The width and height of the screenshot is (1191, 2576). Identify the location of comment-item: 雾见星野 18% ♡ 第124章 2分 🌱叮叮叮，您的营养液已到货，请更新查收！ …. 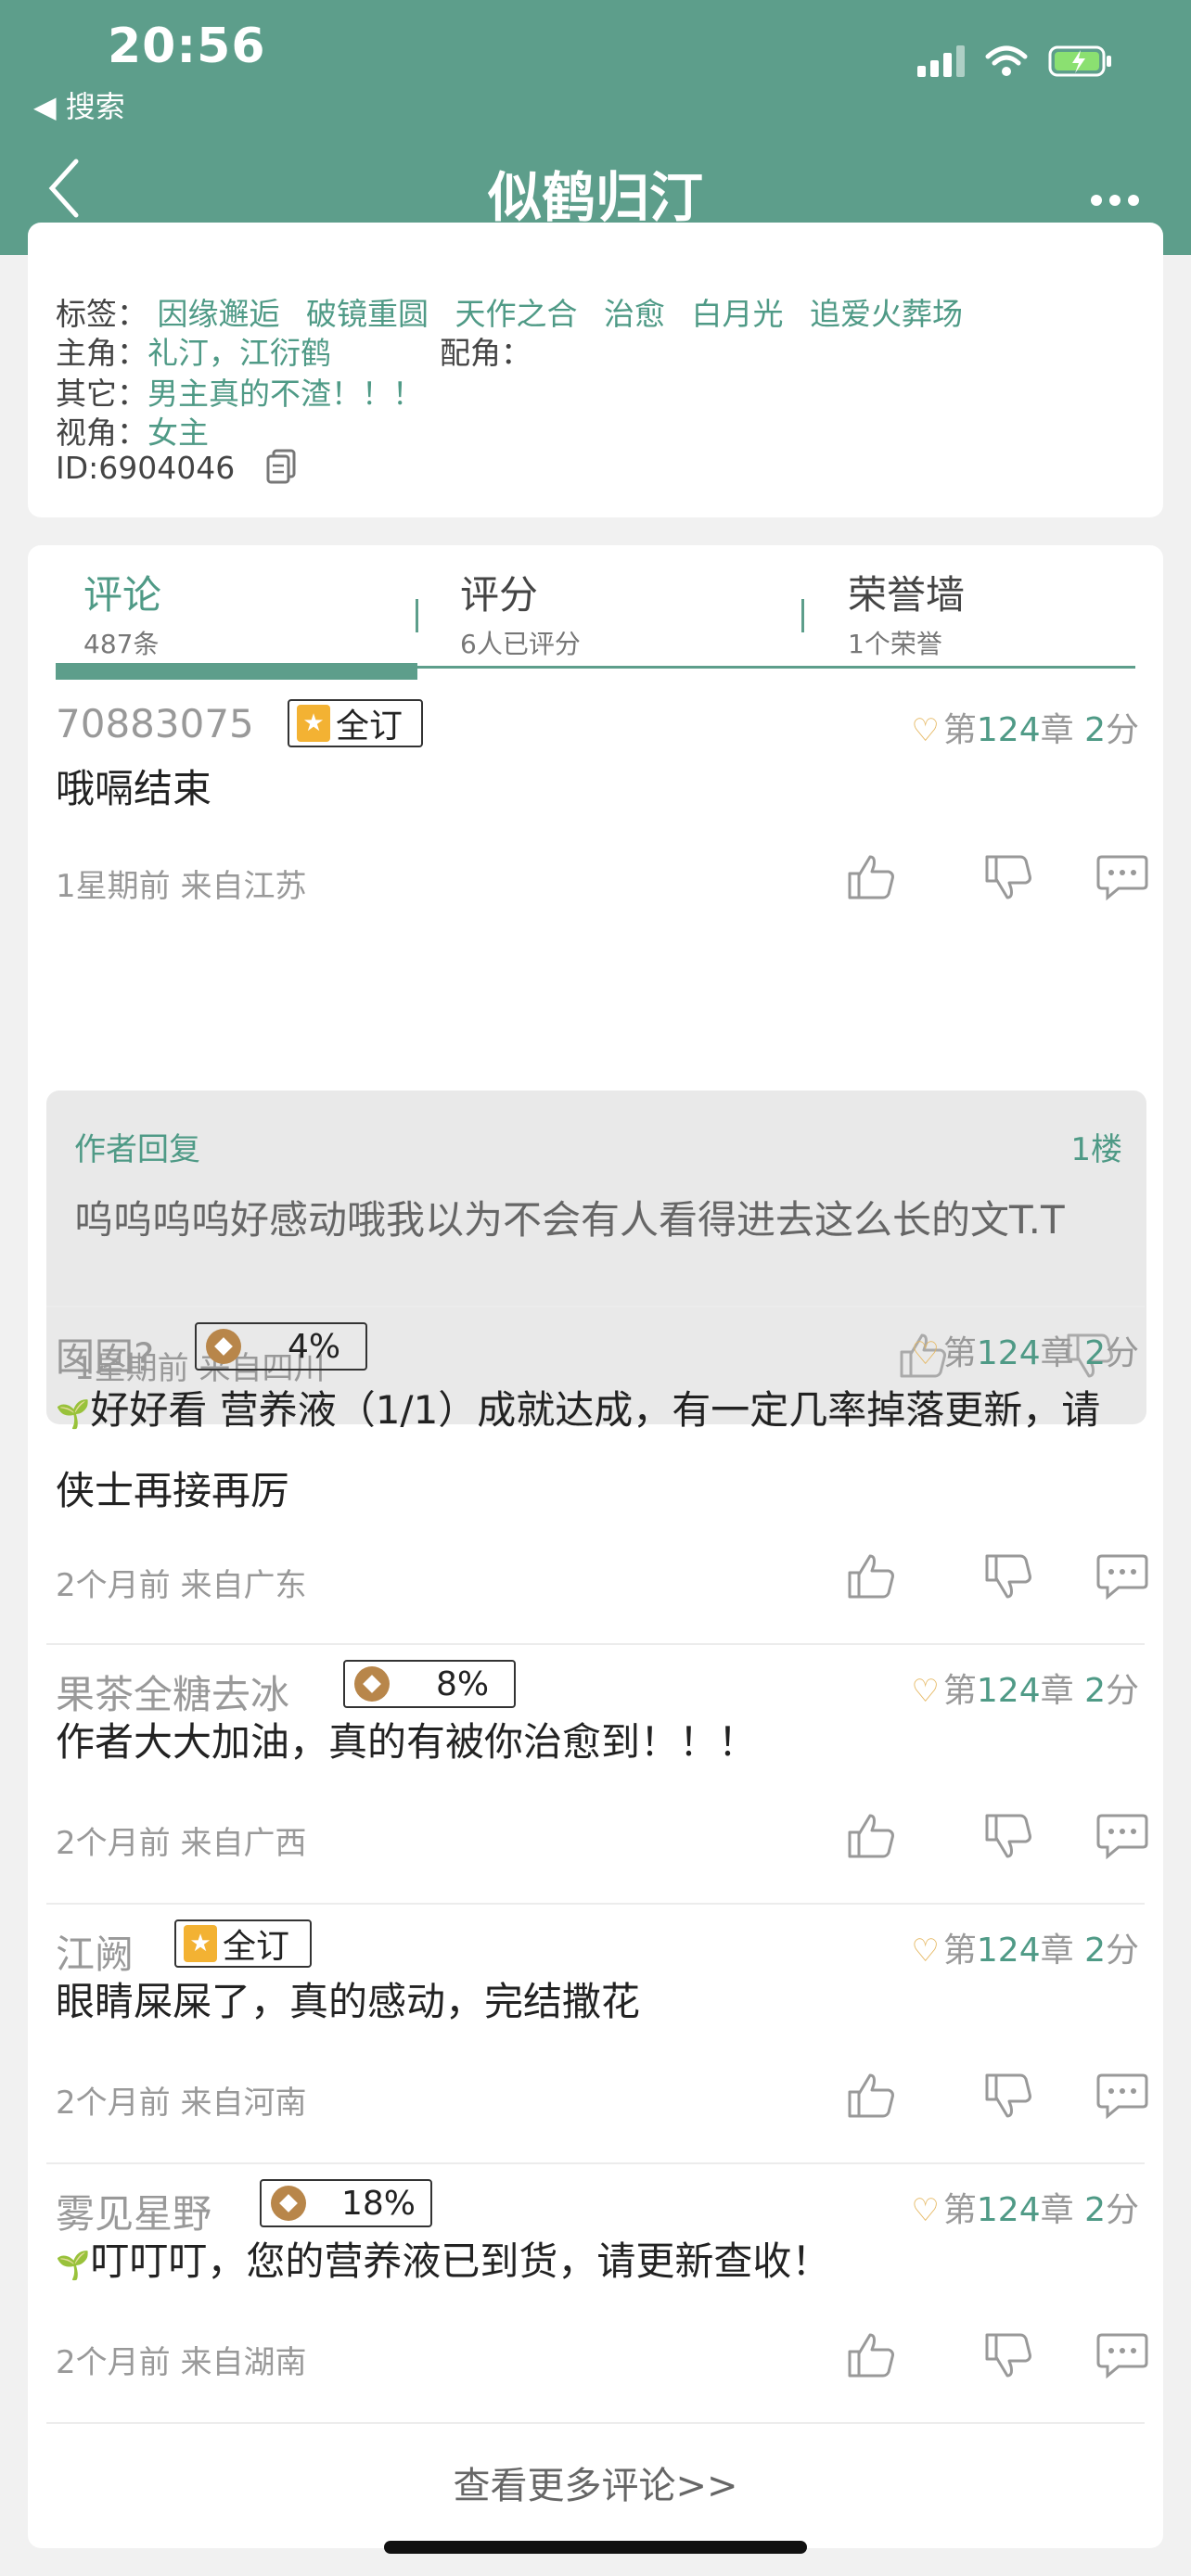
(595, 2301).